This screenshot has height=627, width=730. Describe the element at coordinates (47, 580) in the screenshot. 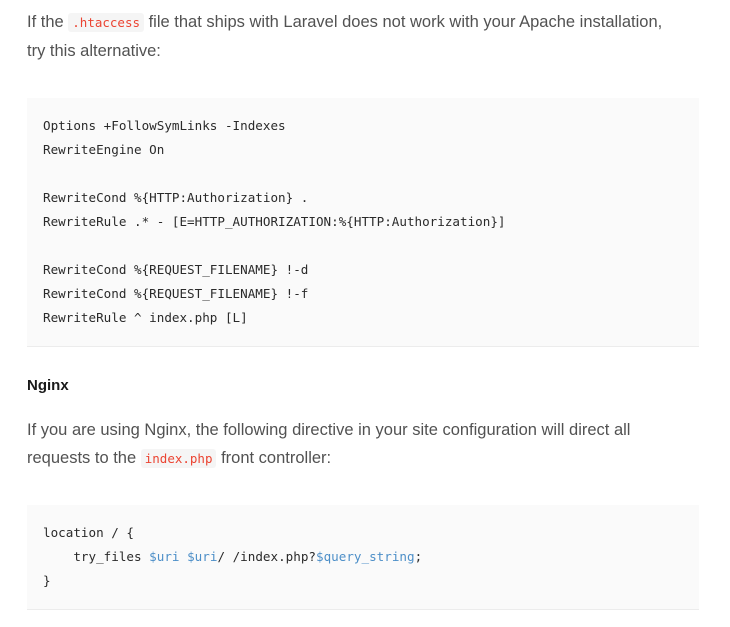

I see `code-line: }` at that location.